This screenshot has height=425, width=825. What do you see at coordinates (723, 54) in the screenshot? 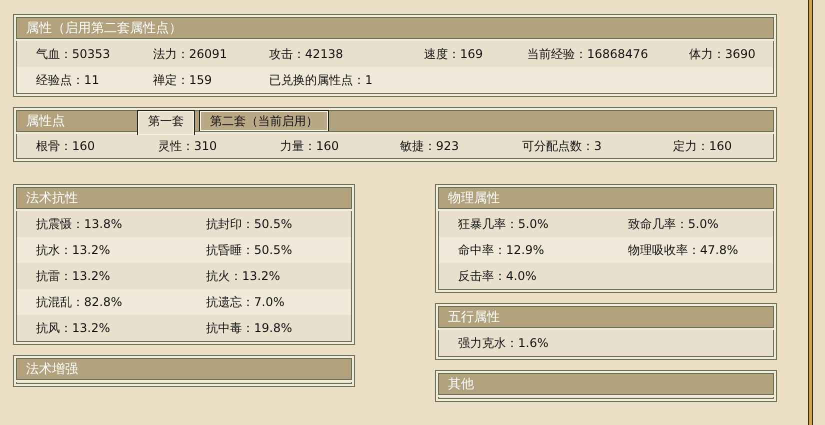
I see `stat-text: 体力：3690` at bounding box center [723, 54].